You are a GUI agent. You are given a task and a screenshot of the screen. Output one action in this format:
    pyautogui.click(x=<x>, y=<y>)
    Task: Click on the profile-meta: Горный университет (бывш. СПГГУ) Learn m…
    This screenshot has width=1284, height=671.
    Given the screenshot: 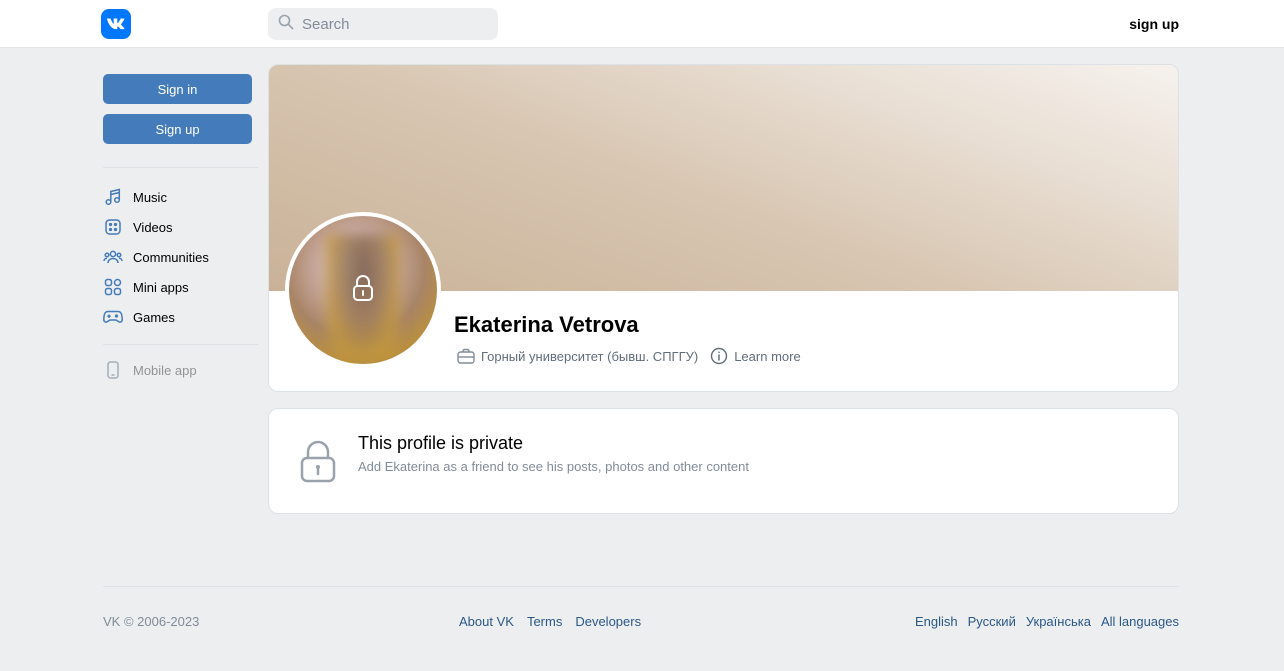 What is the action you would take?
    pyautogui.click(x=629, y=356)
    